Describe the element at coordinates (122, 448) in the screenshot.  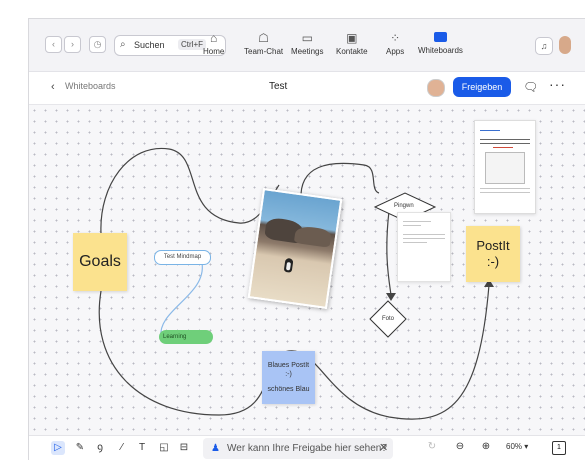
I see `line-tool-icon: ⁄` at that location.